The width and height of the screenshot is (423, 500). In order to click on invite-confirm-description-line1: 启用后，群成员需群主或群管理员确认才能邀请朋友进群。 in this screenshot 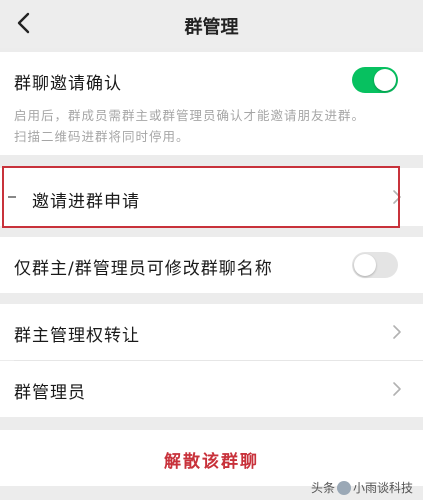, I will do `click(190, 115)`.